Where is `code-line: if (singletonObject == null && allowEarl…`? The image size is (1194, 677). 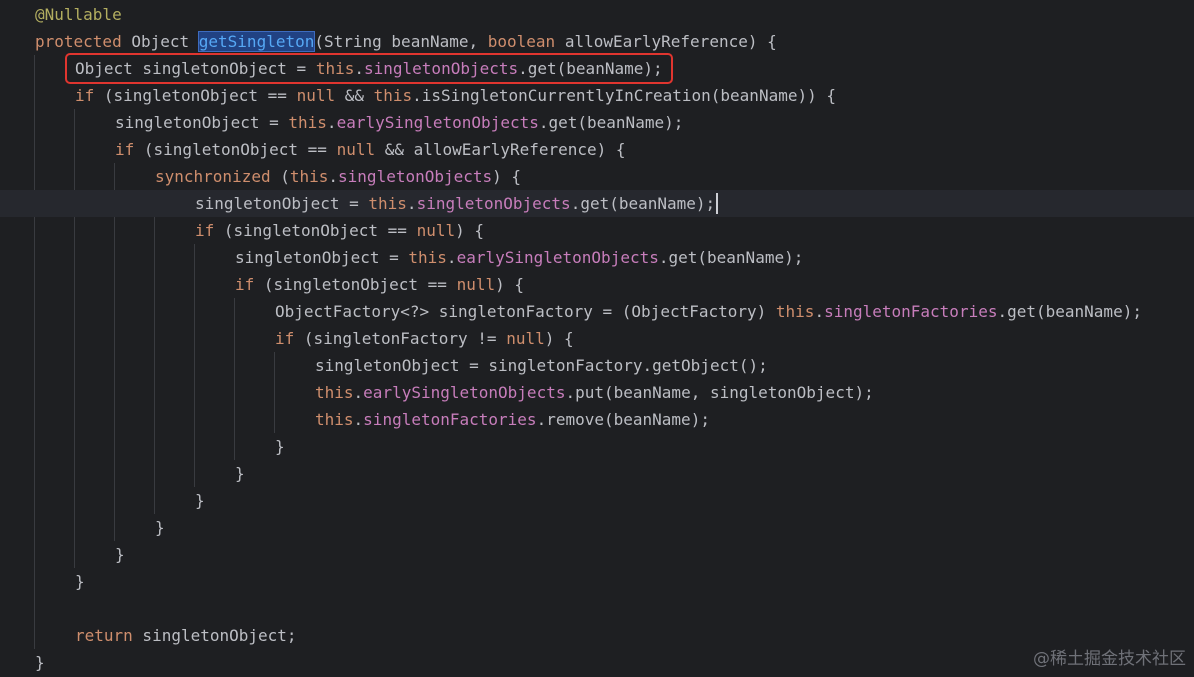 code-line: if (singletonObject == null && allowEarl… is located at coordinates (597, 149).